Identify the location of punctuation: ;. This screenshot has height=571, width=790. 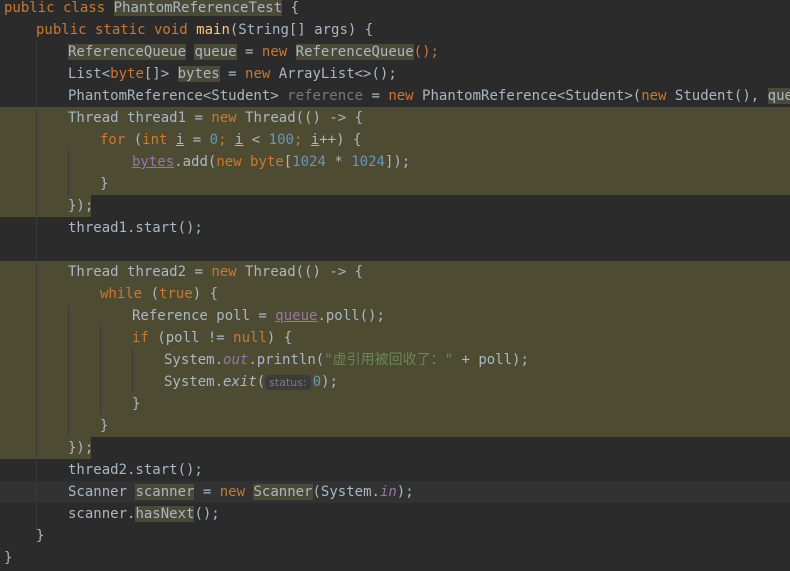
(226, 140).